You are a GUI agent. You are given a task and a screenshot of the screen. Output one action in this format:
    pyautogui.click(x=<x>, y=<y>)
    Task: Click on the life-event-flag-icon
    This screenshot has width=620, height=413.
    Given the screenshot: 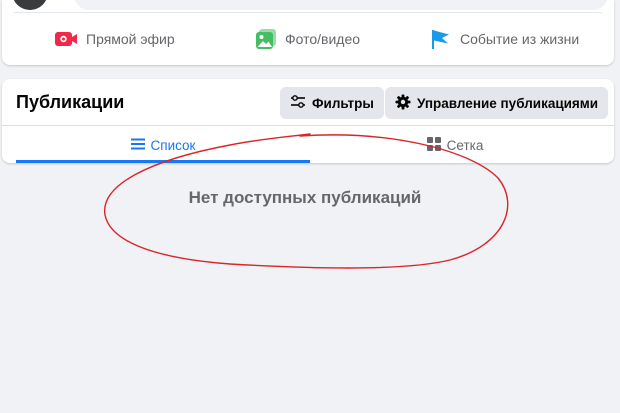 What is the action you would take?
    pyautogui.click(x=441, y=39)
    